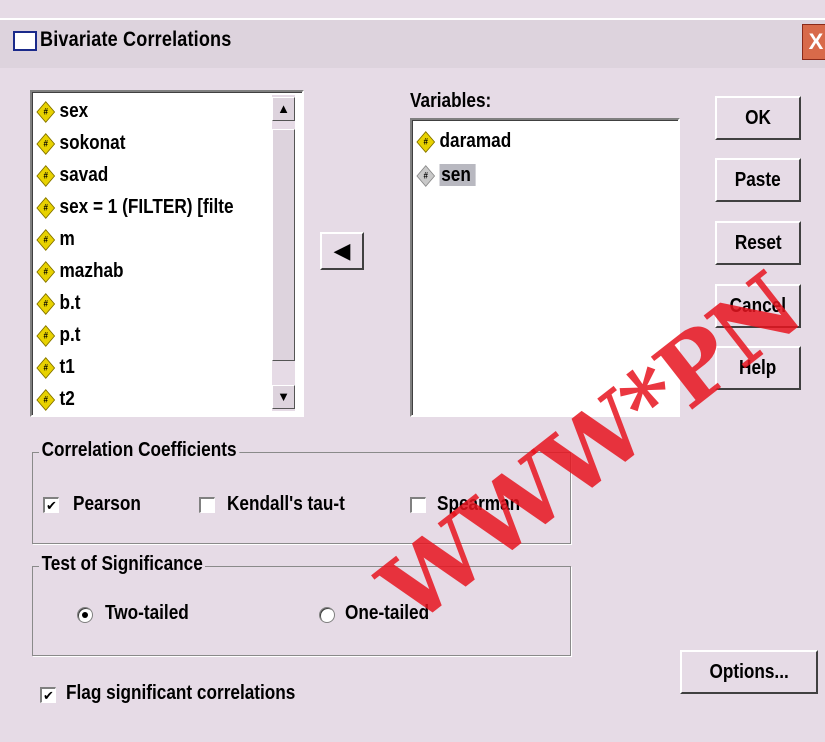 This screenshot has width=825, height=742. I want to click on flag-significant-checkbox: ✔, so click(48, 695).